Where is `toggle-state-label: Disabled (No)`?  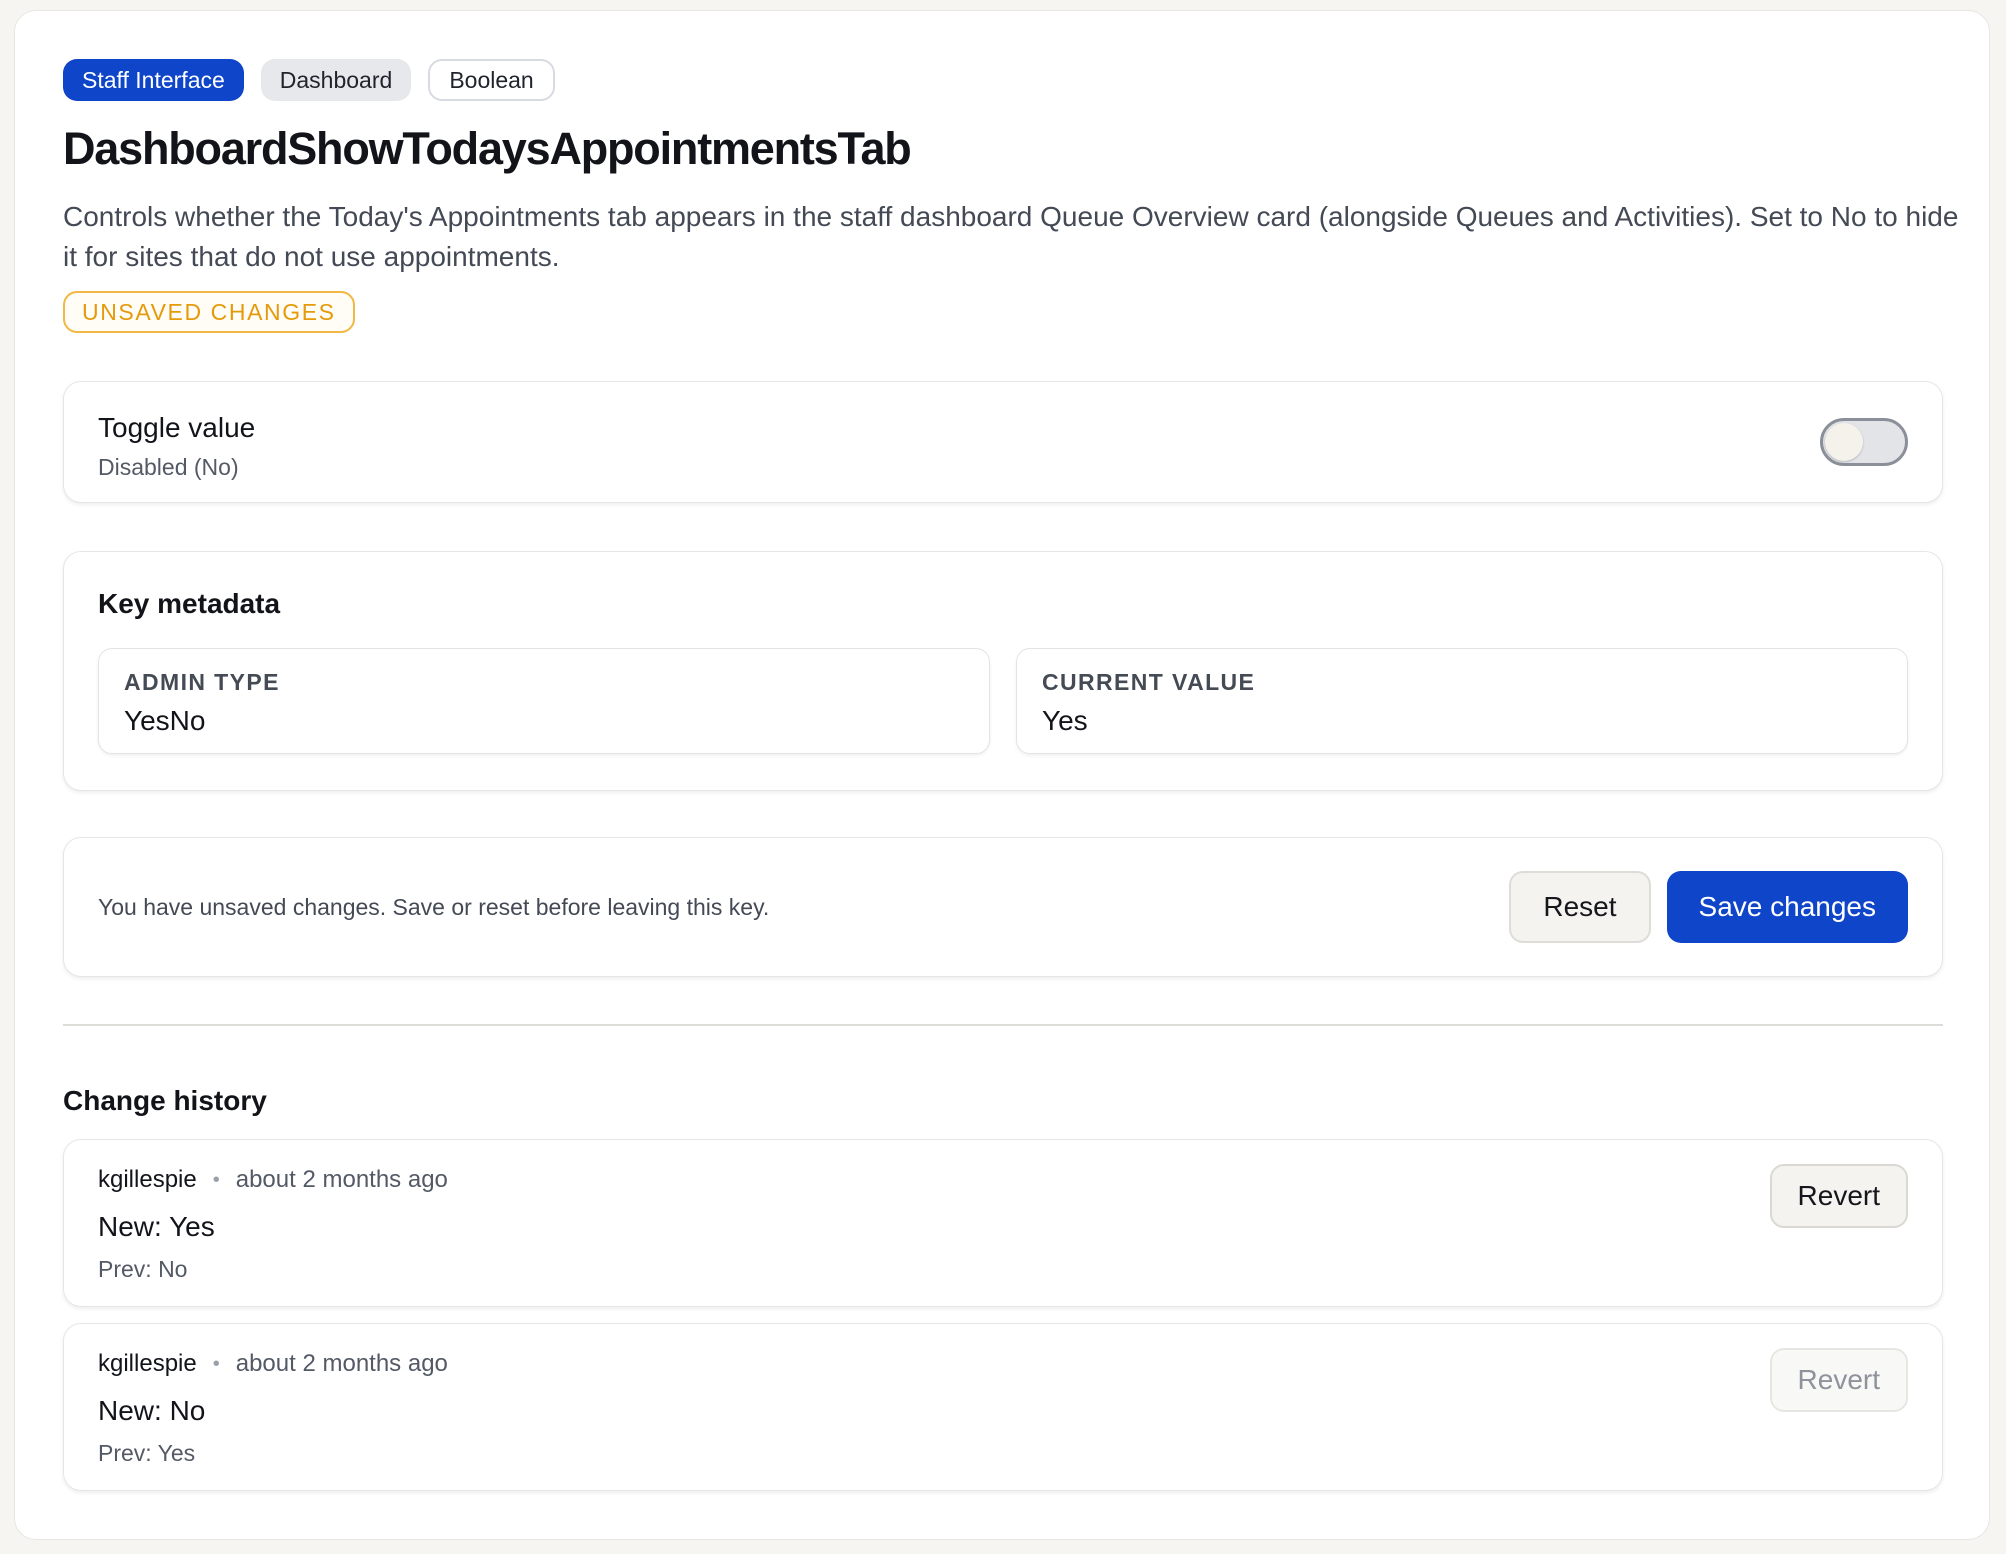
toggle-state-label: Disabled (No) is located at coordinates (168, 467).